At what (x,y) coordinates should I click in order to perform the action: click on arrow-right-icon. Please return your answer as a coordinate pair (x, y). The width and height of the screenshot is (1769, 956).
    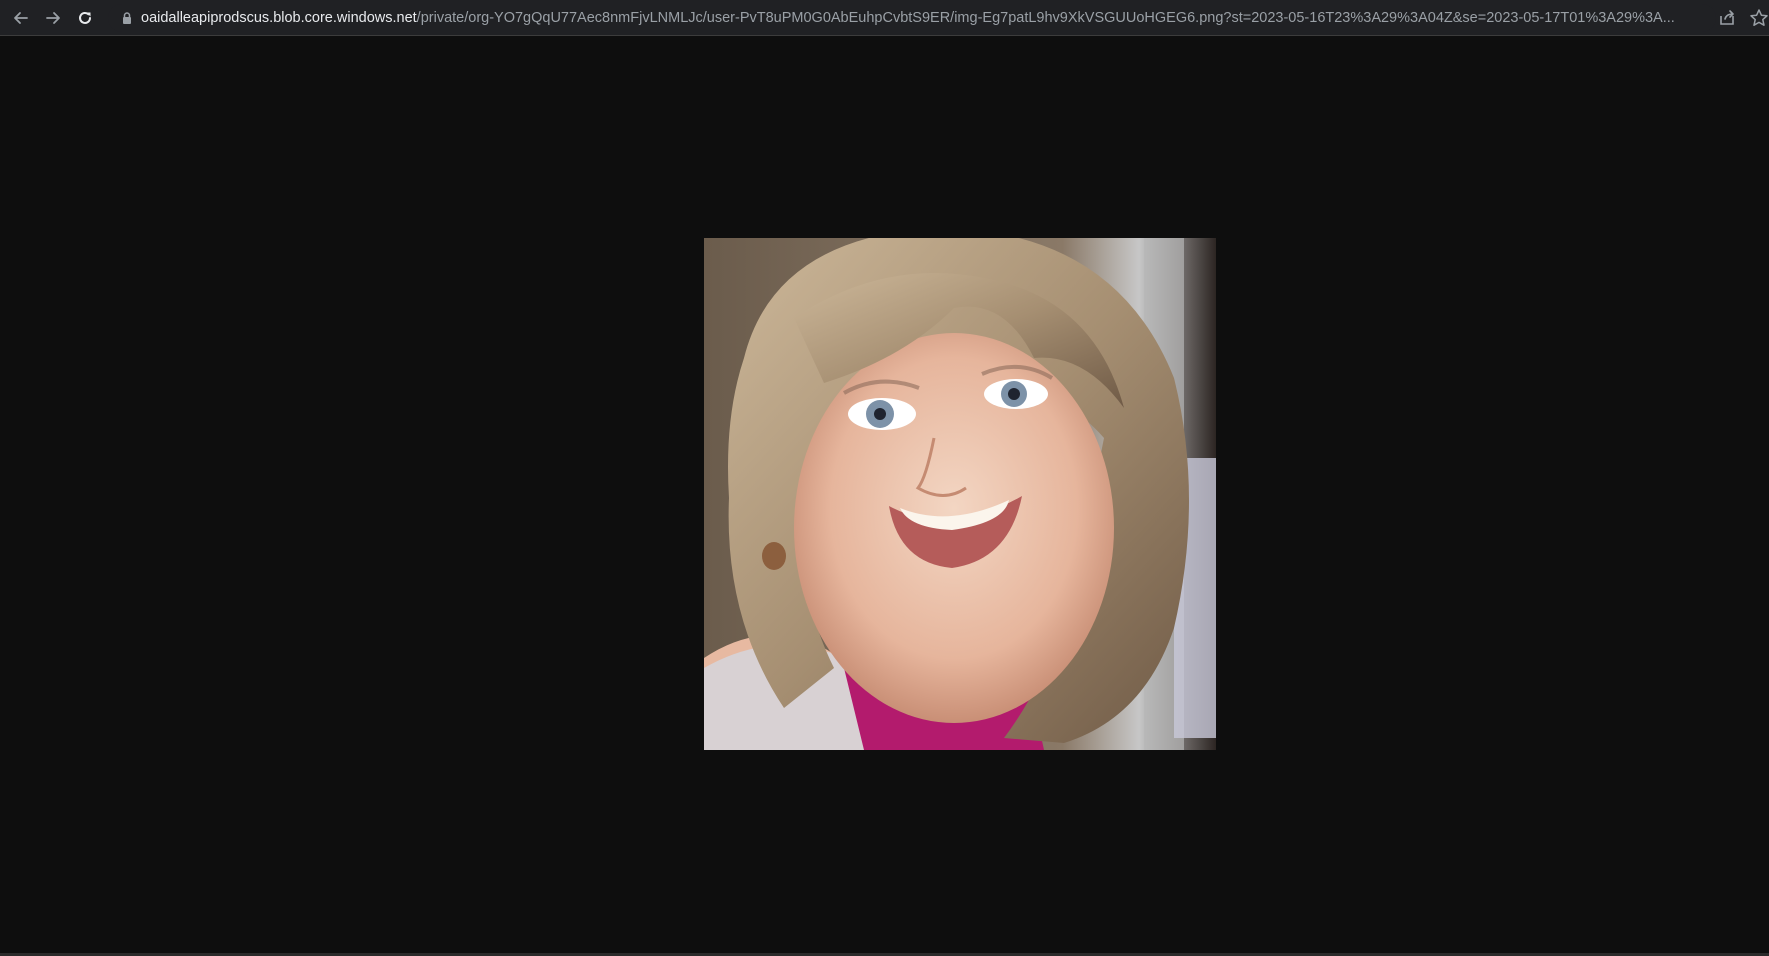
    Looking at the image, I should click on (53, 18).